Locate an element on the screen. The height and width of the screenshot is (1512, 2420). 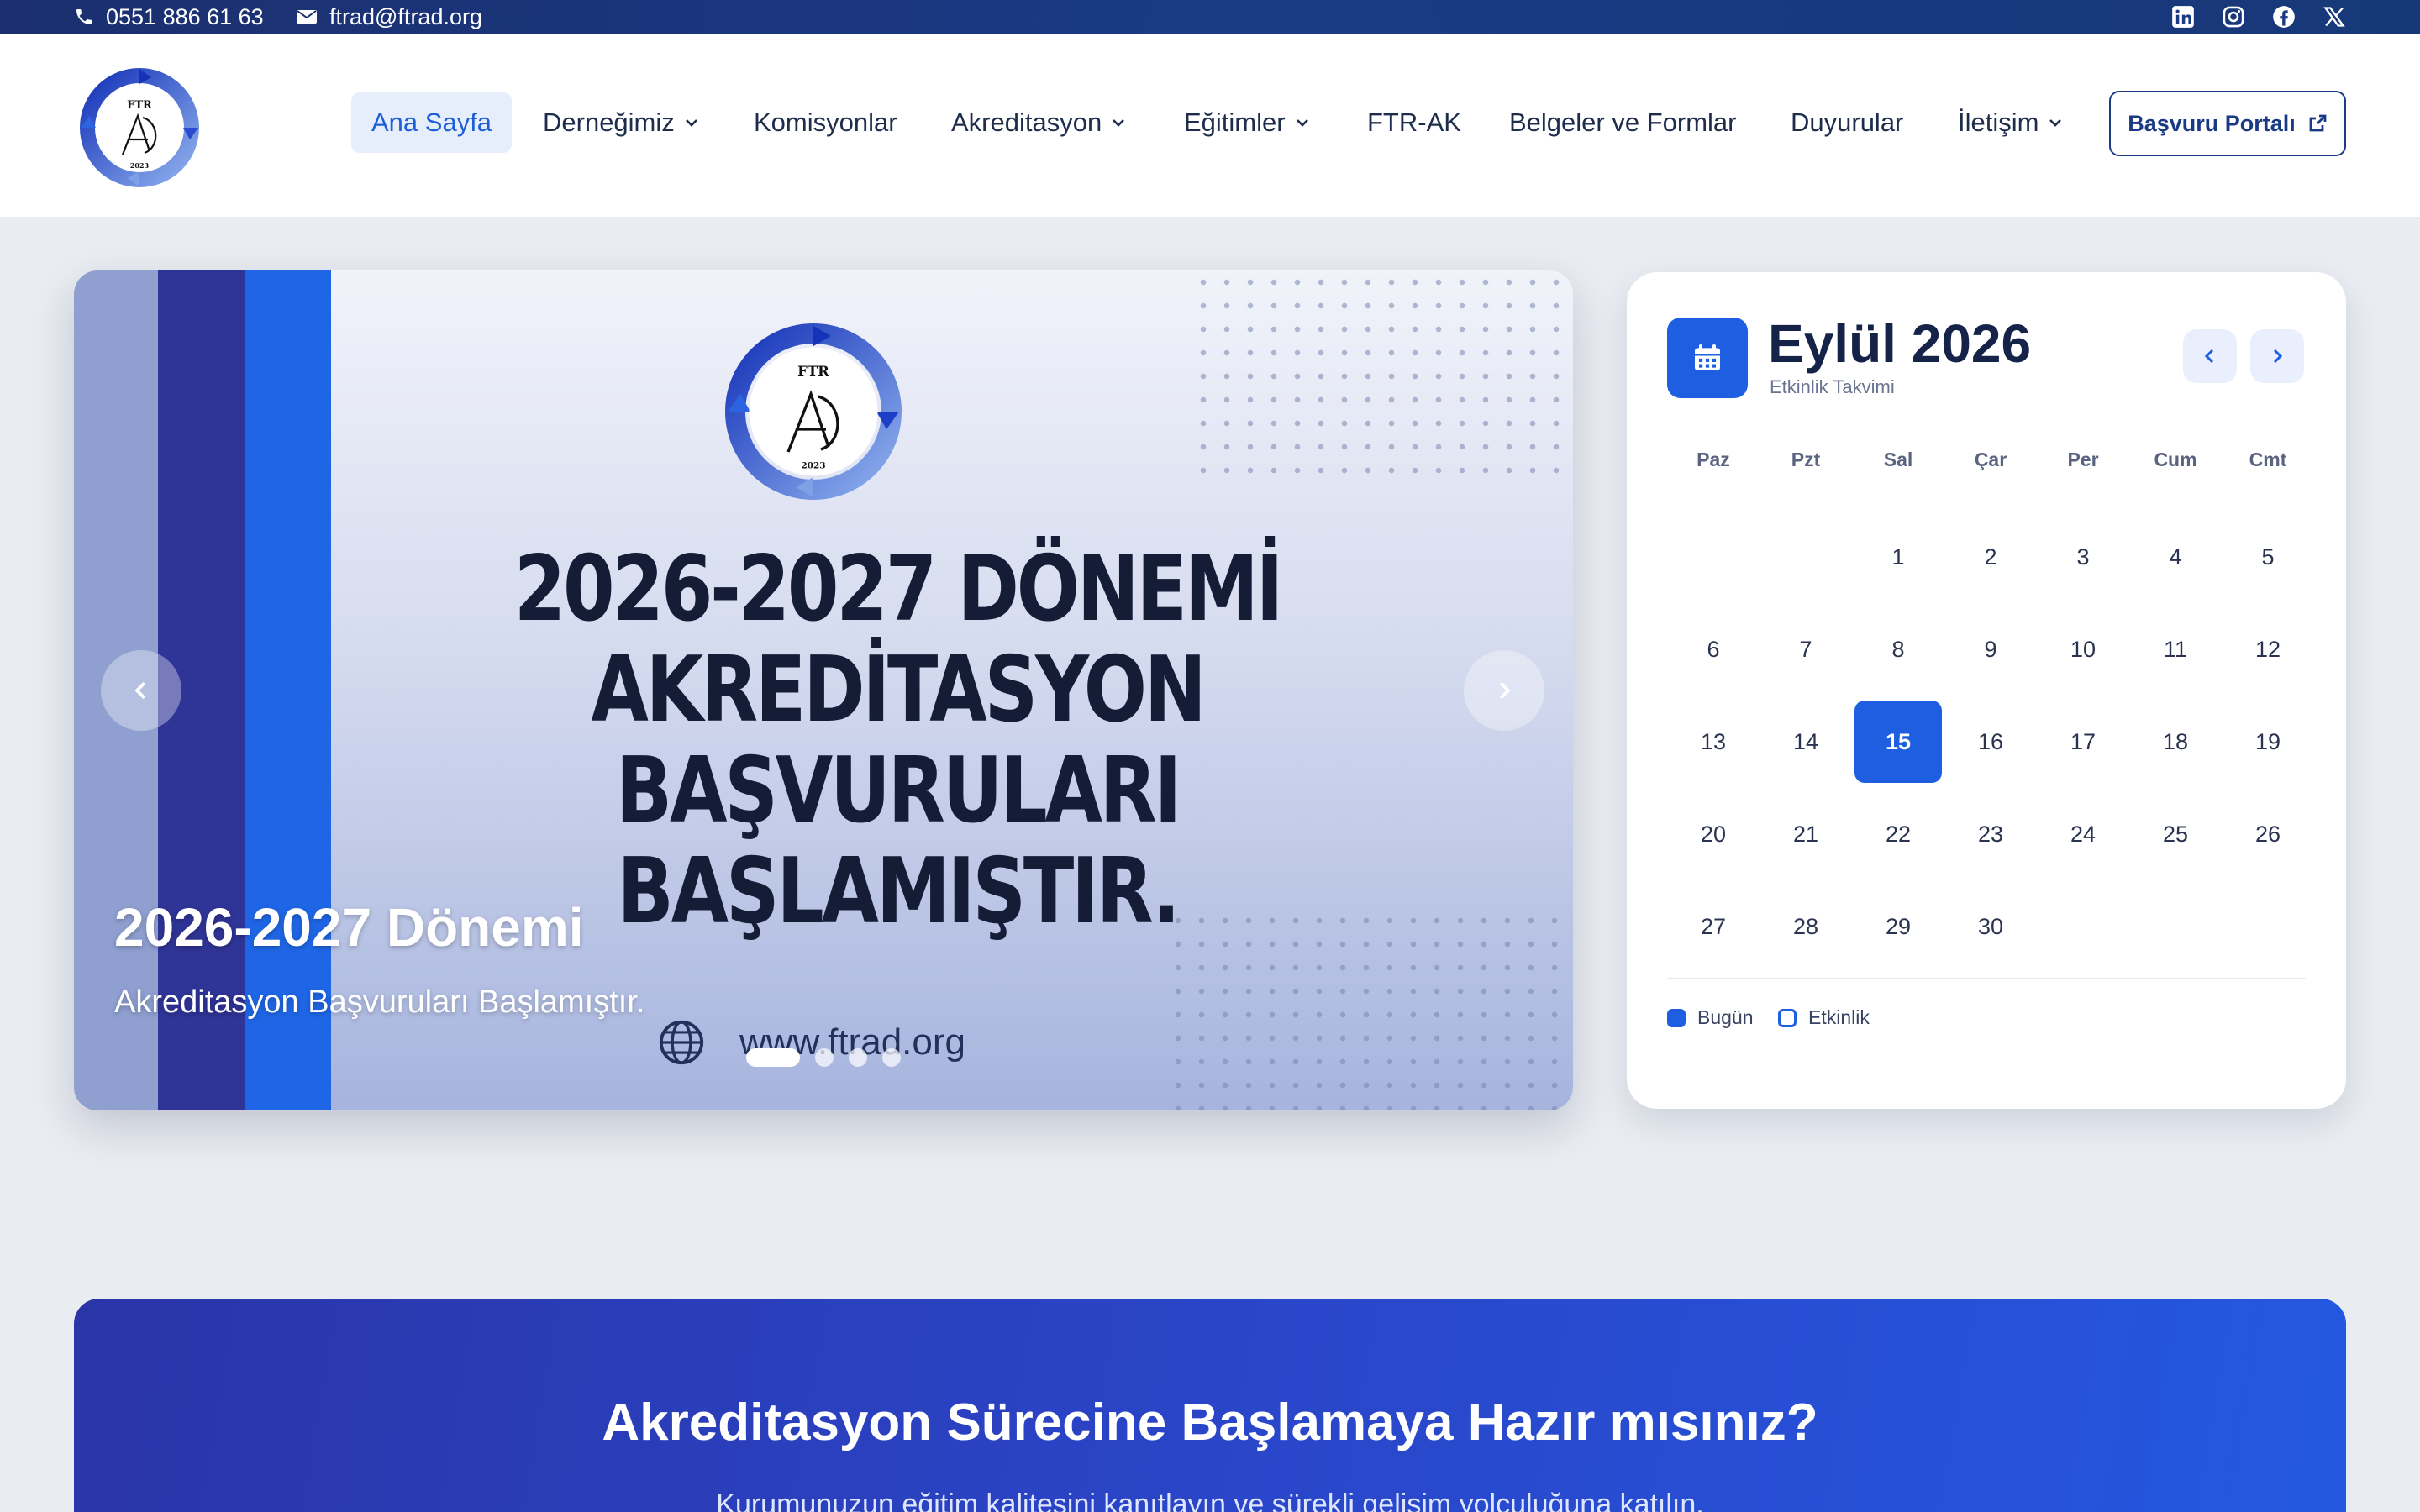
calendar-day: 22 is located at coordinates (1898, 834).